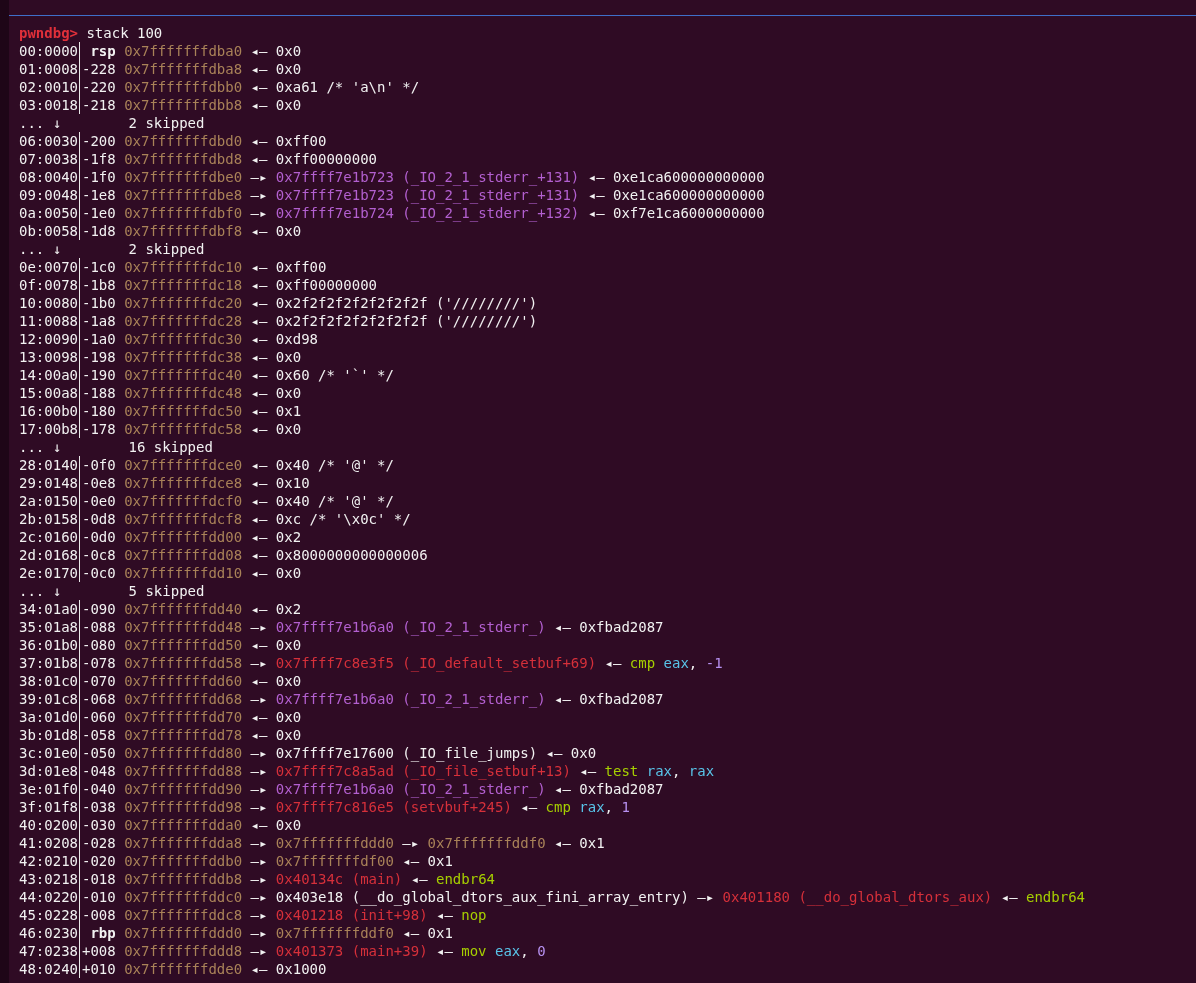  What do you see at coordinates (183, 915) in the screenshot?
I see `stack-address: 0x7fffffffddc8` at bounding box center [183, 915].